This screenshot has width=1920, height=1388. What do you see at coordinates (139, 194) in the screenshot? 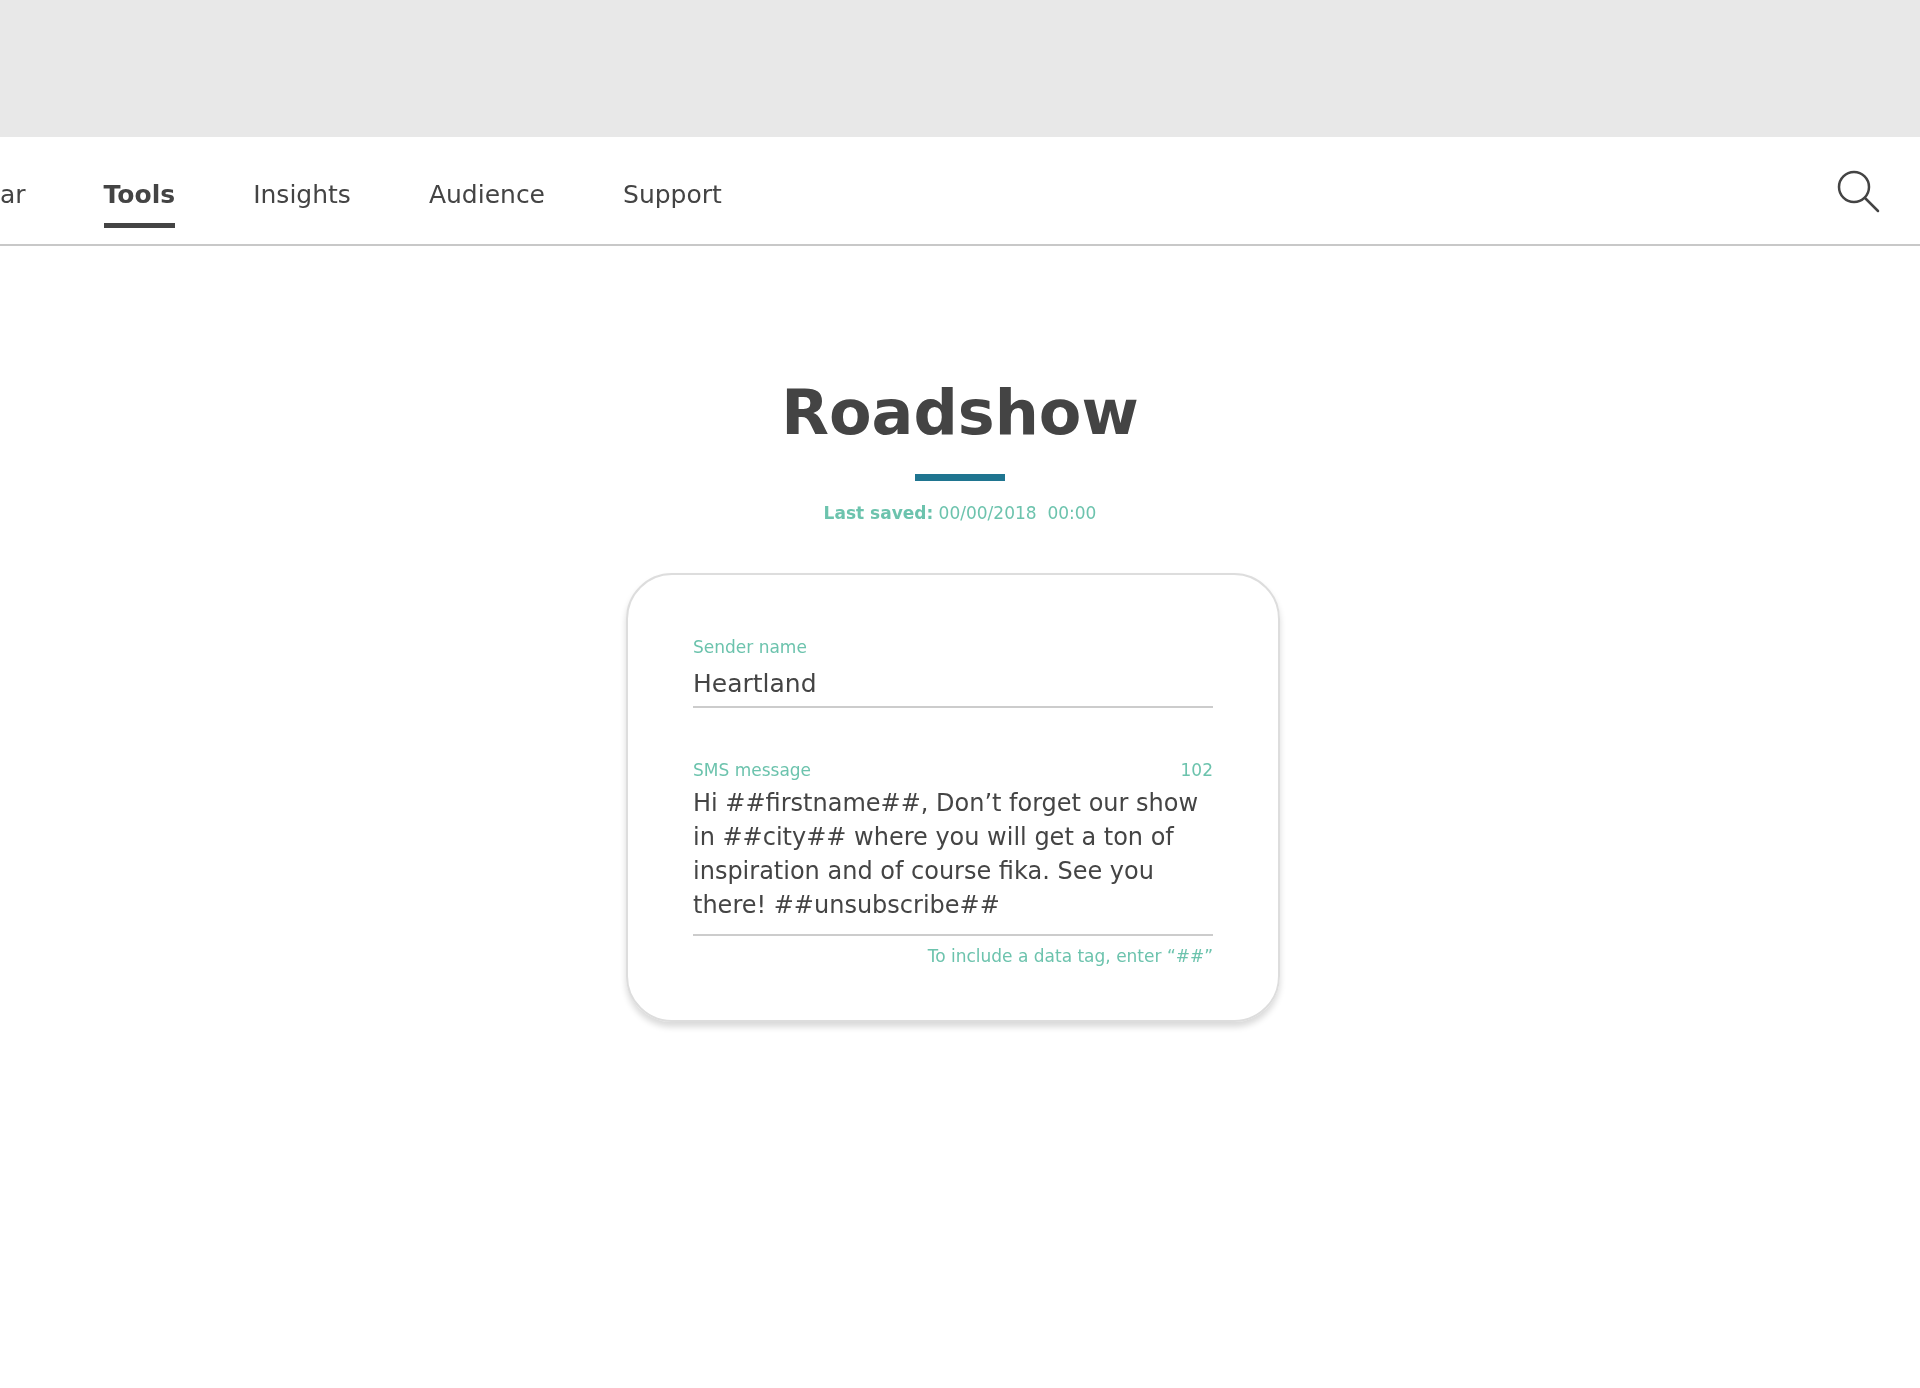
I see `nav-tab: Tools` at bounding box center [139, 194].